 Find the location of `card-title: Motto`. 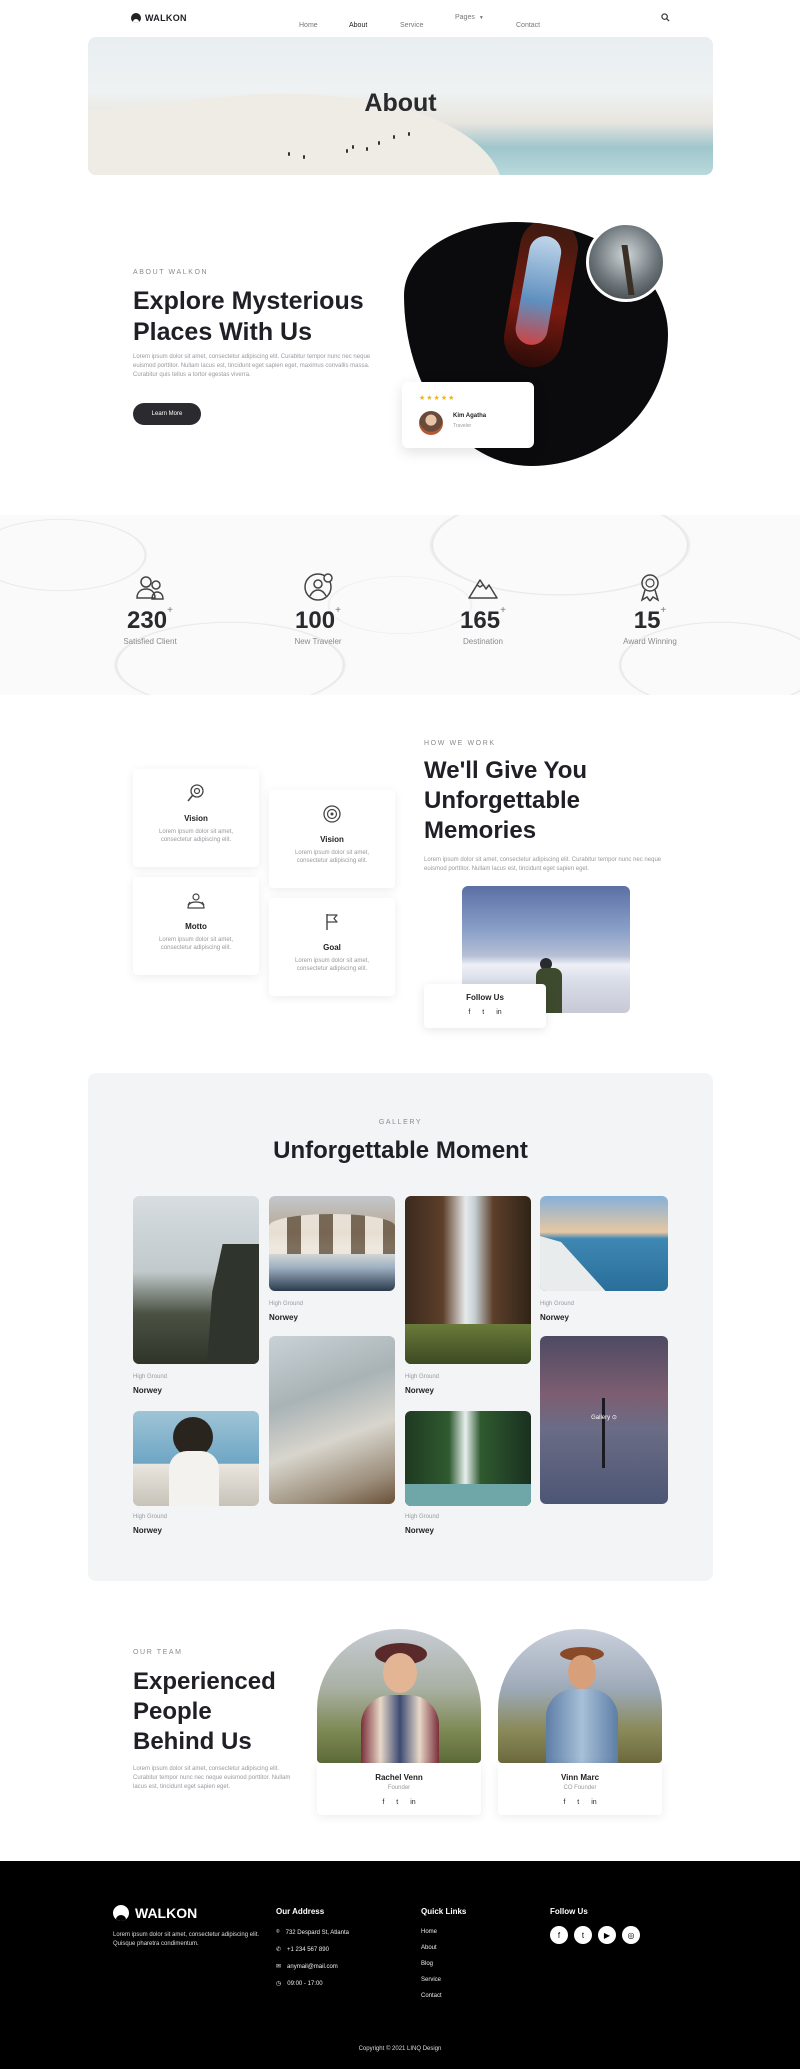

card-title: Motto is located at coordinates (196, 926).